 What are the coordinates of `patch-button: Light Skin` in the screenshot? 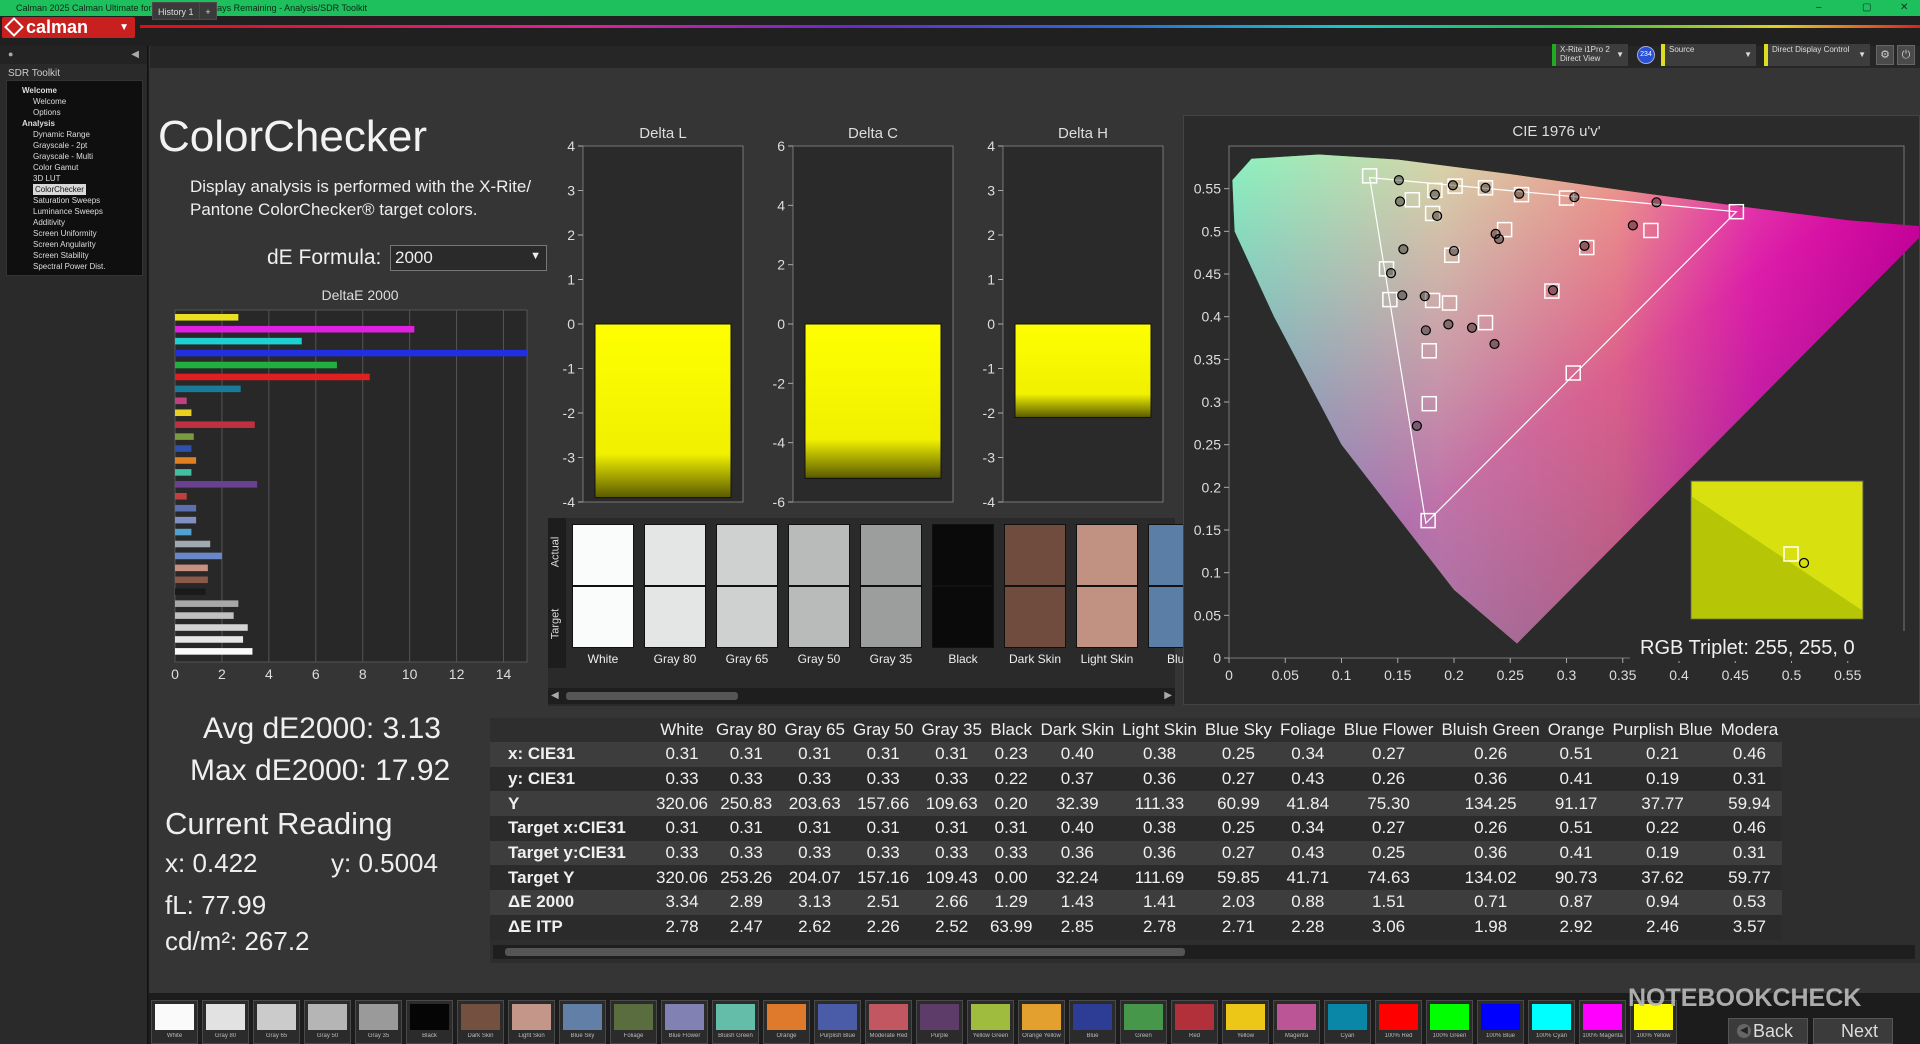 It's located at (531, 1022).